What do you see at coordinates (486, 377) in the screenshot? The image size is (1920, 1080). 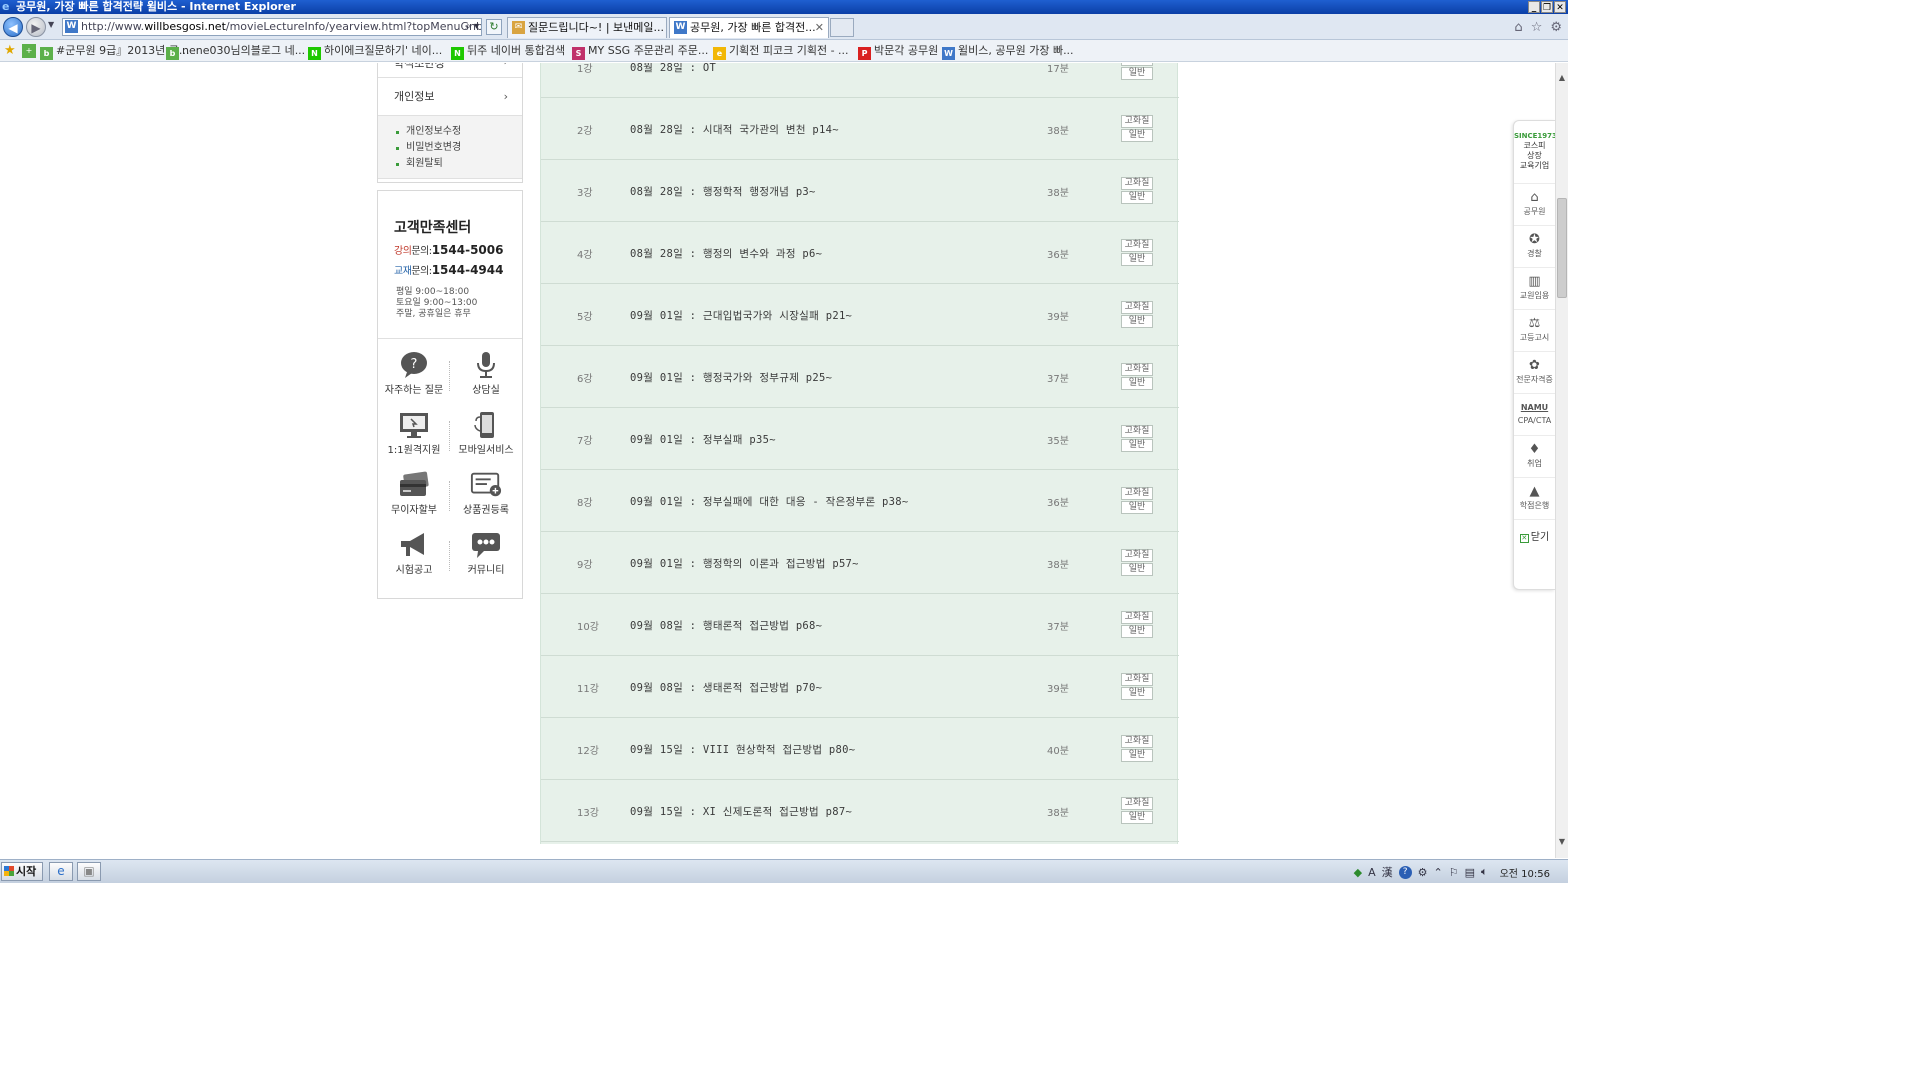 I see `service-counsel: 상담실` at bounding box center [486, 377].